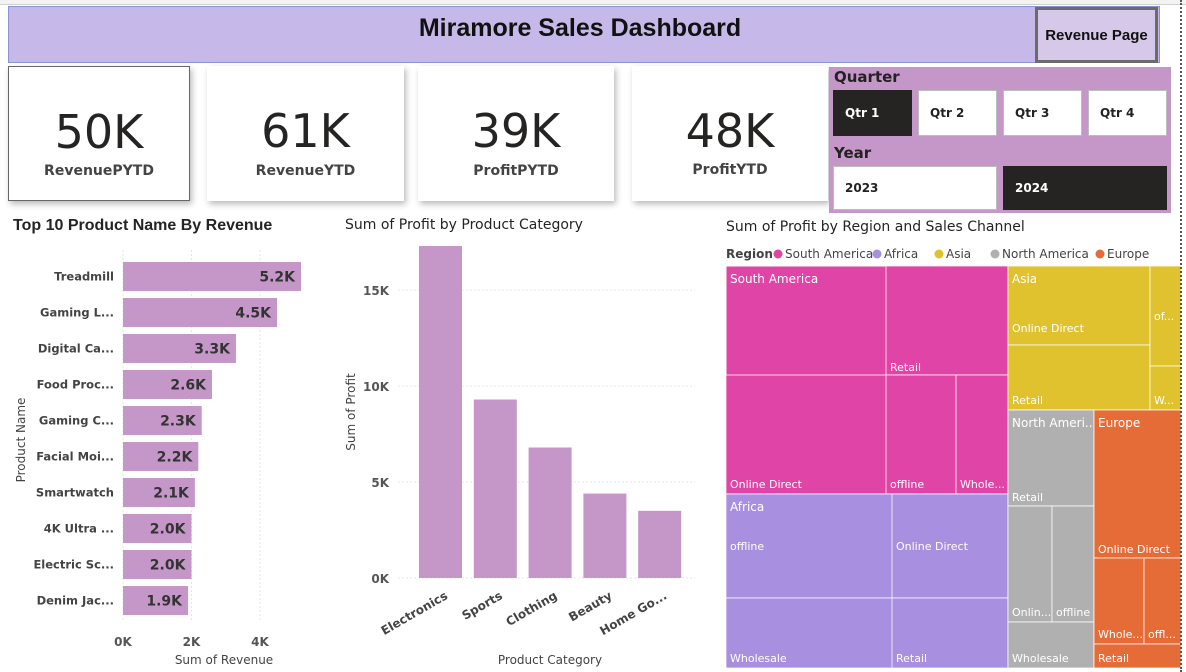 This screenshot has width=1186, height=672. What do you see at coordinates (277, 278) in the screenshot?
I see `bar-data-label: 5.2K` at bounding box center [277, 278].